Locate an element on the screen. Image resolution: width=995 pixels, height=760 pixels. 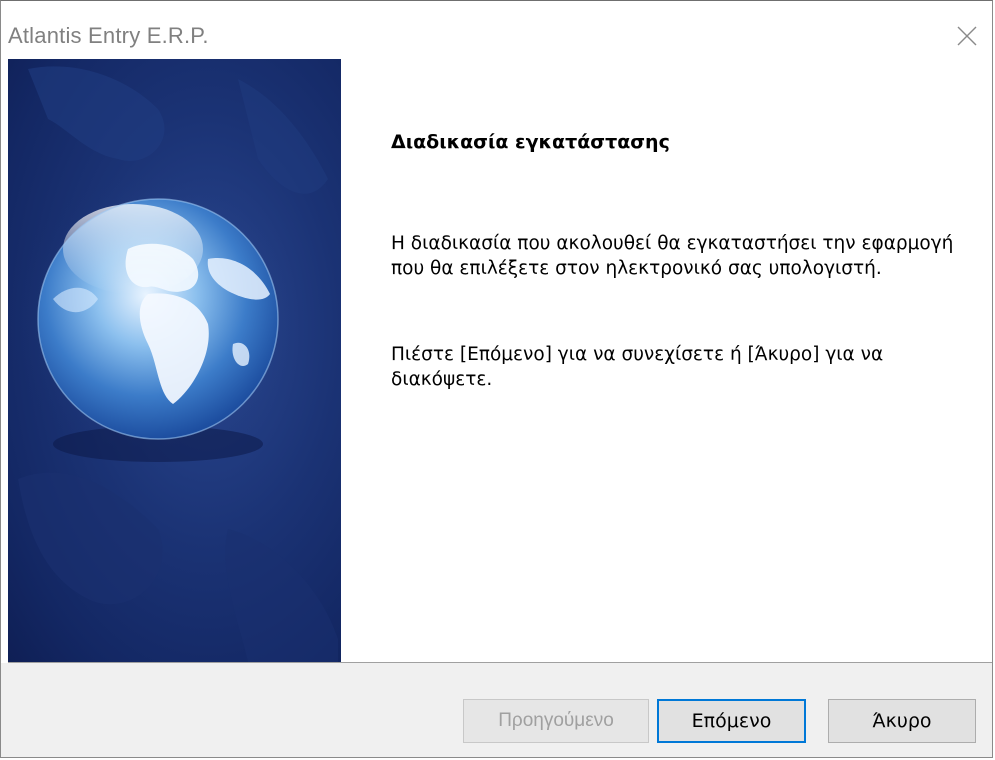
close-icon is located at coordinates (967, 36).